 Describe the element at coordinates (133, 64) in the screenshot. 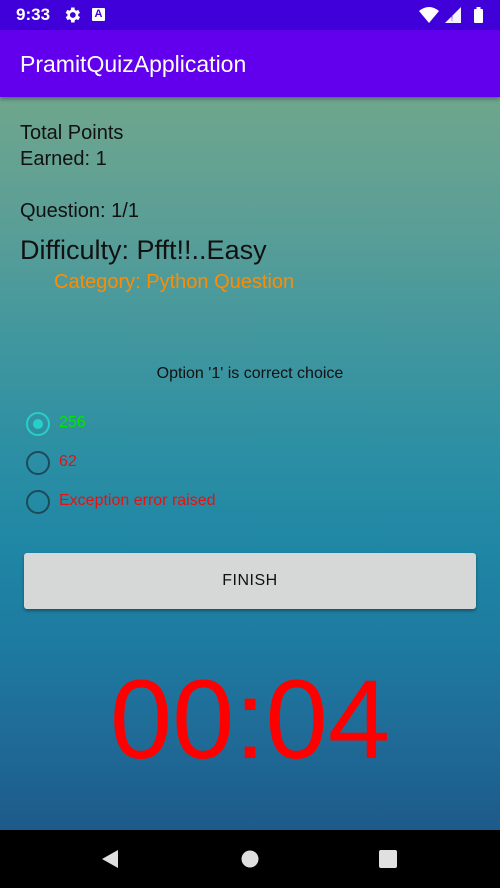

I see `app-title: PramitQuizApplication` at that location.